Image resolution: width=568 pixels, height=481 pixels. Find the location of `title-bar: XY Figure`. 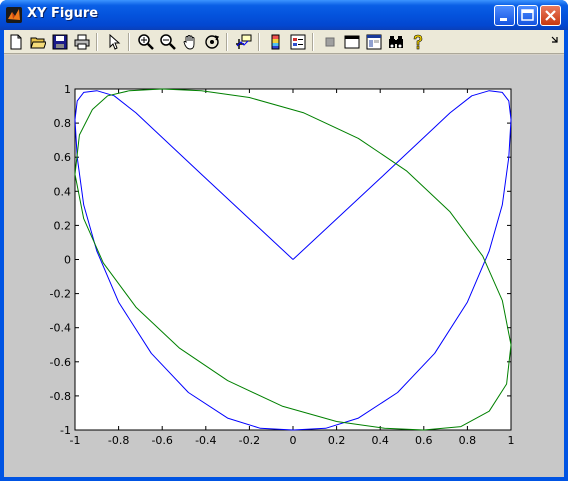

title-bar: XY Figure is located at coordinates (284, 15).